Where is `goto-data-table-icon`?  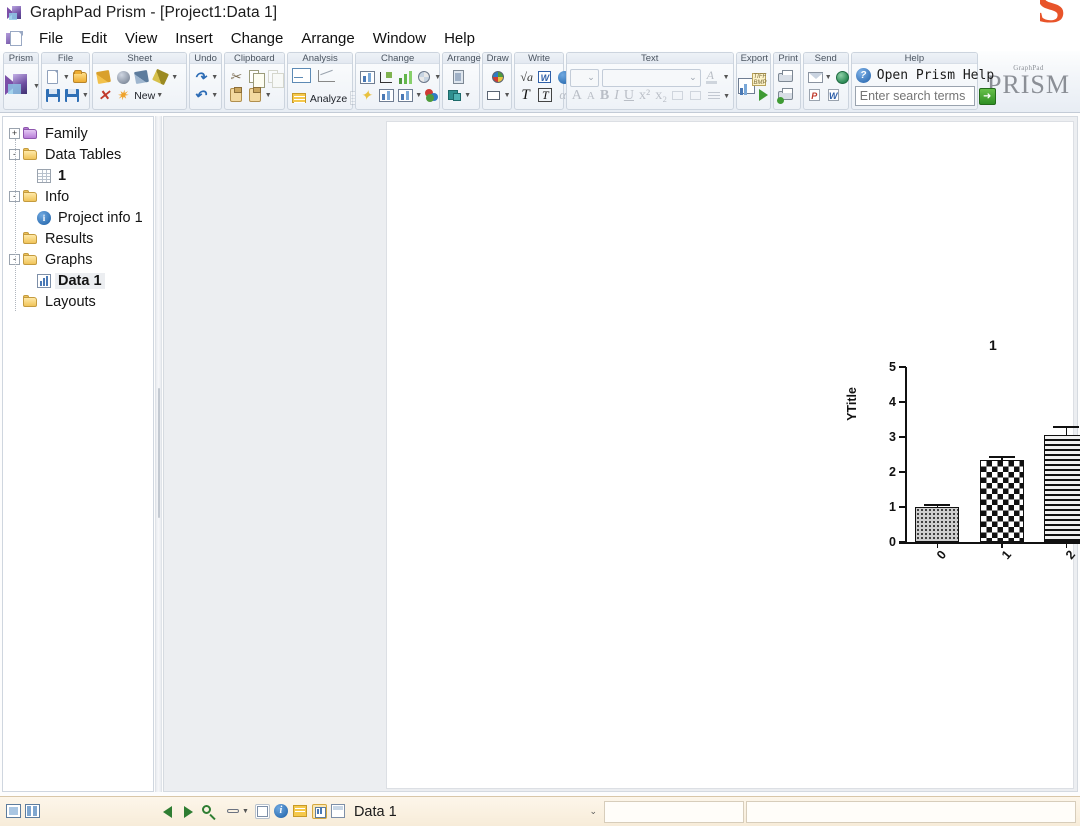 goto-data-table-icon is located at coordinates (262, 811).